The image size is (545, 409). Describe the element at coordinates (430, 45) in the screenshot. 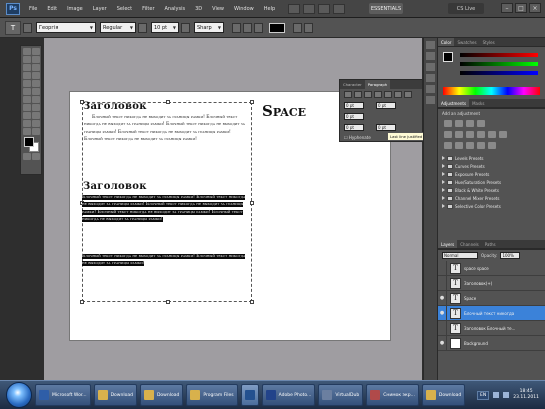

I see `history-icon` at that location.